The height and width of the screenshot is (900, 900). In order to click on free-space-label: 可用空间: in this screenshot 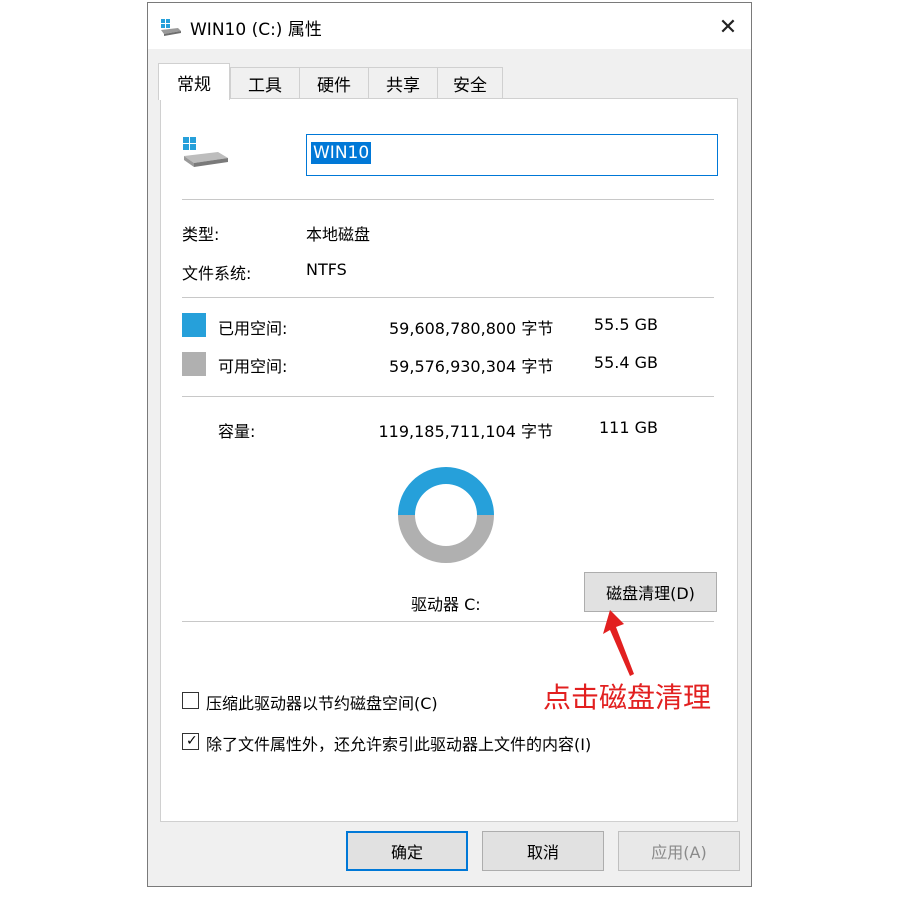, I will do `click(253, 366)`.